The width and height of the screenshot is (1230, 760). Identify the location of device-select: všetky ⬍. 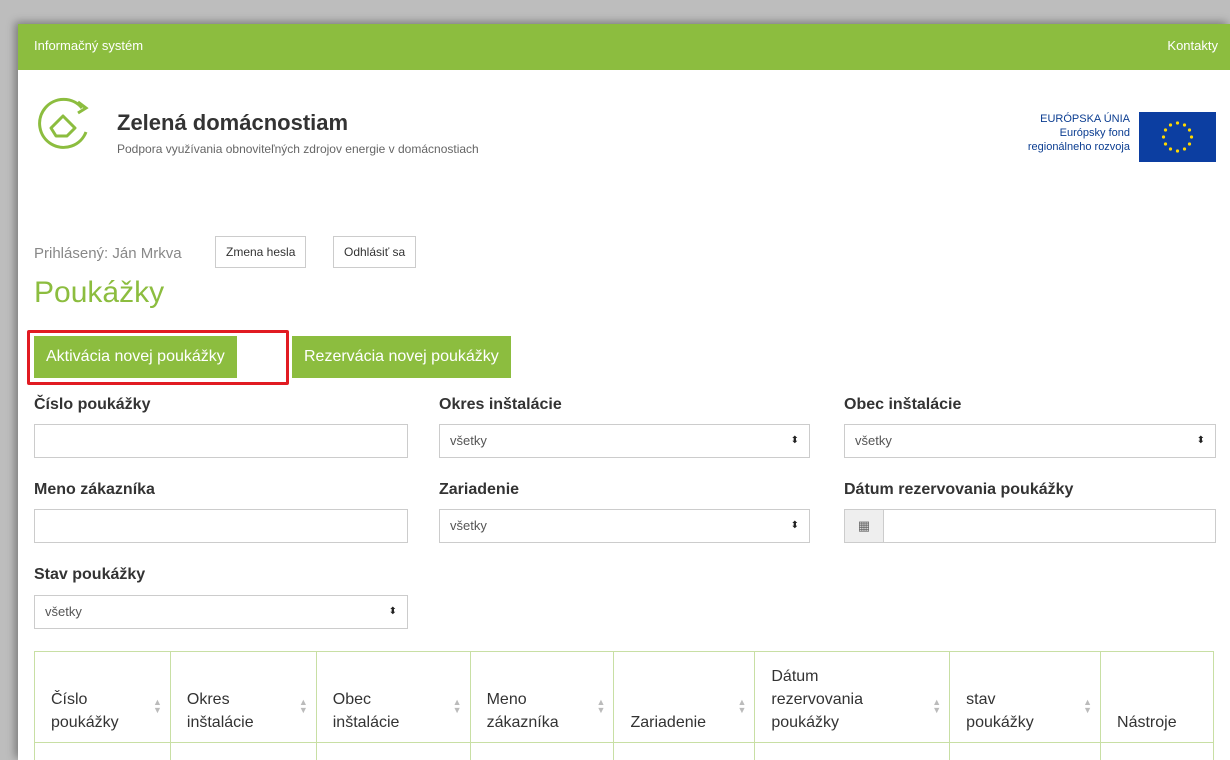
(624, 526).